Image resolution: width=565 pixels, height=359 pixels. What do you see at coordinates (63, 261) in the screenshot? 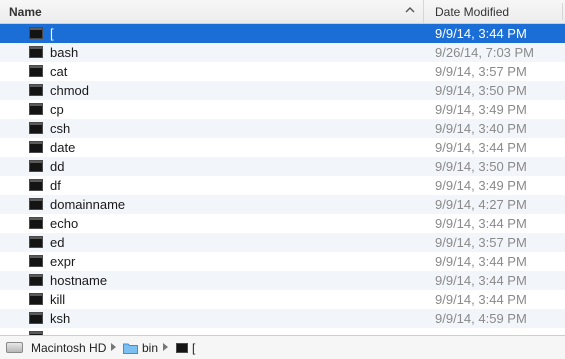
I see `file-name: expr` at bounding box center [63, 261].